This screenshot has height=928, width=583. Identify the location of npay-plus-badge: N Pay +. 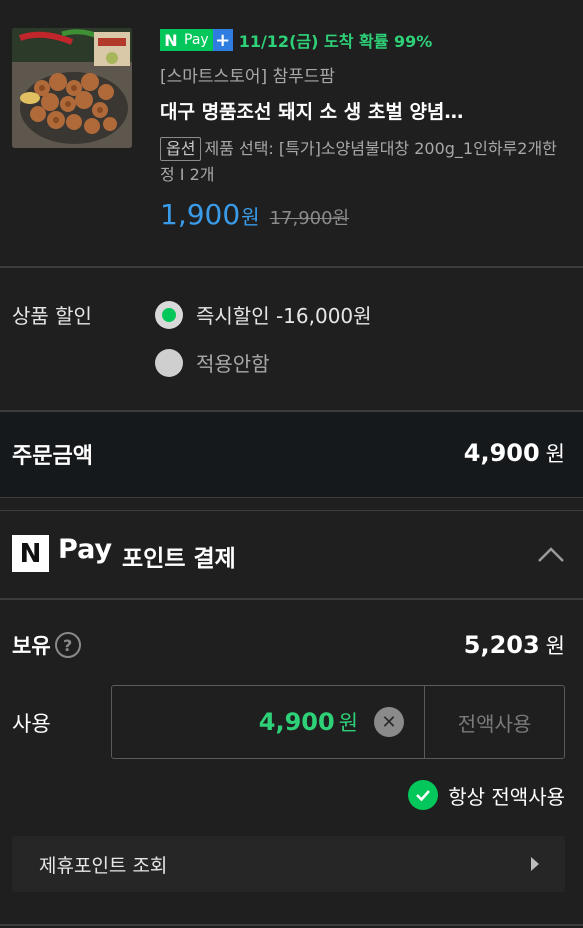
(196, 40).